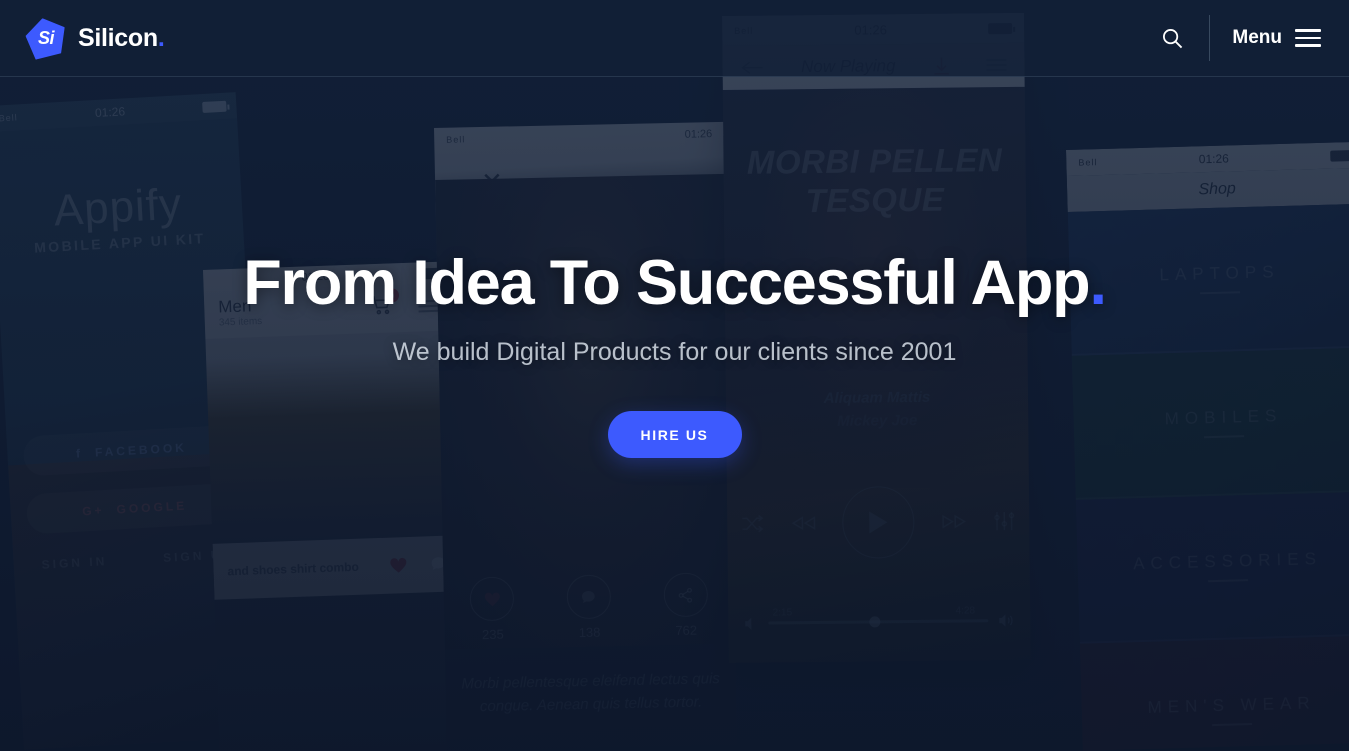  What do you see at coordinates (121, 37) in the screenshot?
I see `brand-name: Silicon.` at bounding box center [121, 37].